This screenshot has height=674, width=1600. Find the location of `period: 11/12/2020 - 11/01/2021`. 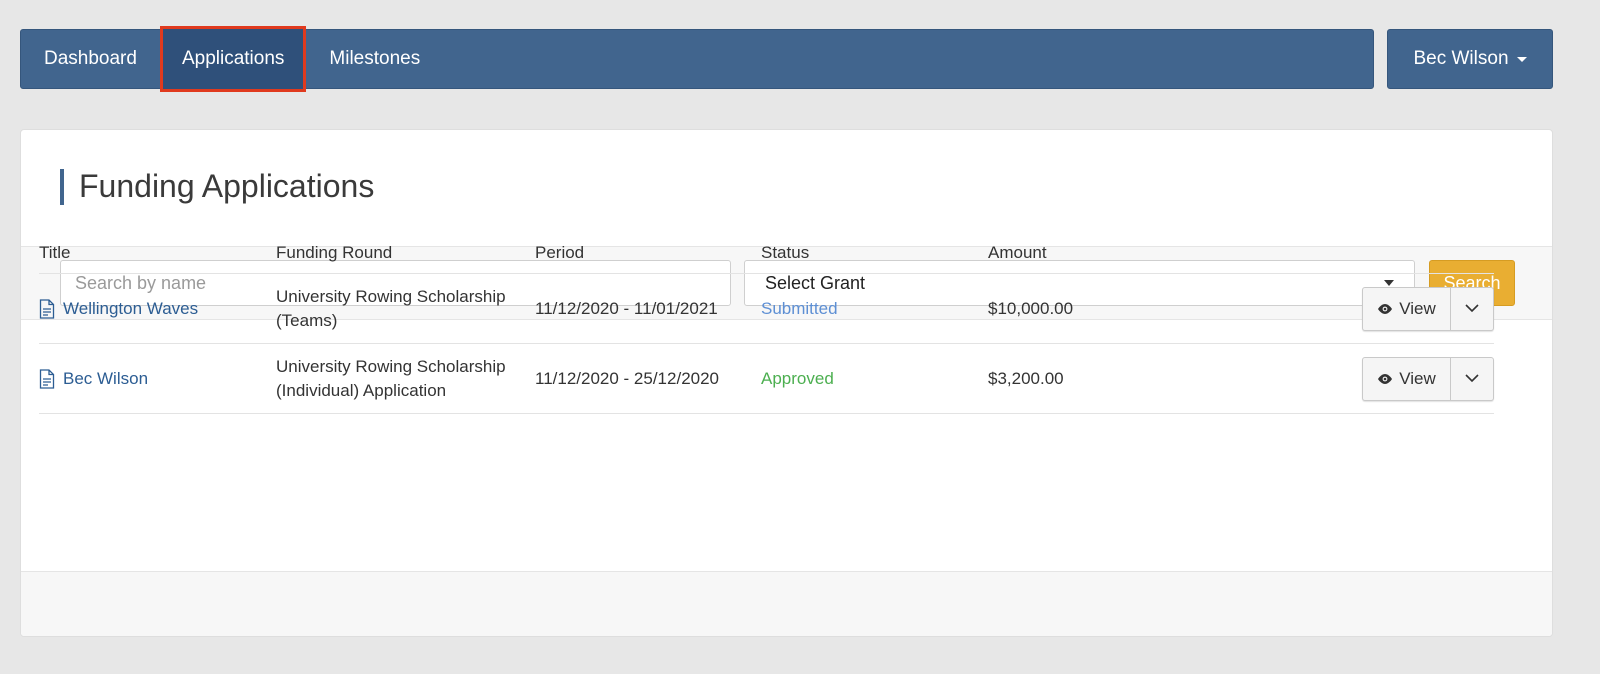

period: 11/12/2020 - 11/01/2021 is located at coordinates (626, 308).